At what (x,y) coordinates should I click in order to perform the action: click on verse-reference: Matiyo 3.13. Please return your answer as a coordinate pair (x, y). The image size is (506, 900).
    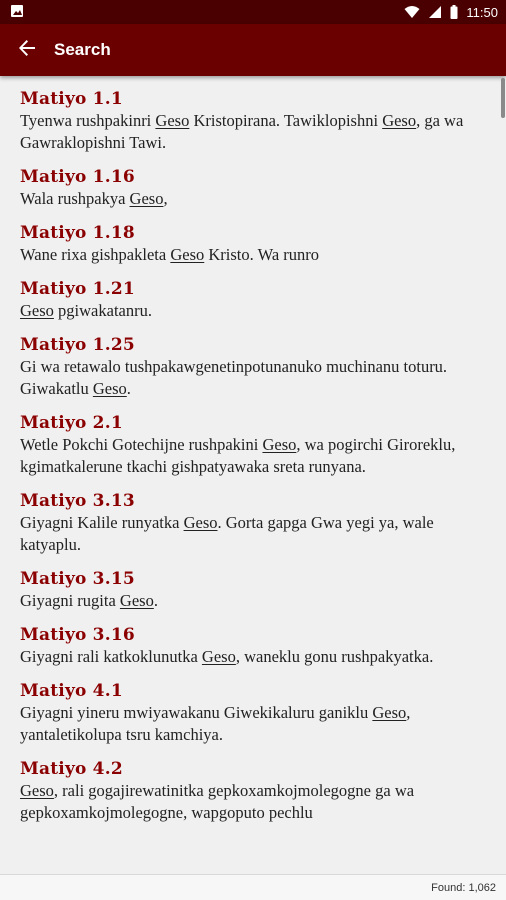
    Looking at the image, I should click on (77, 501).